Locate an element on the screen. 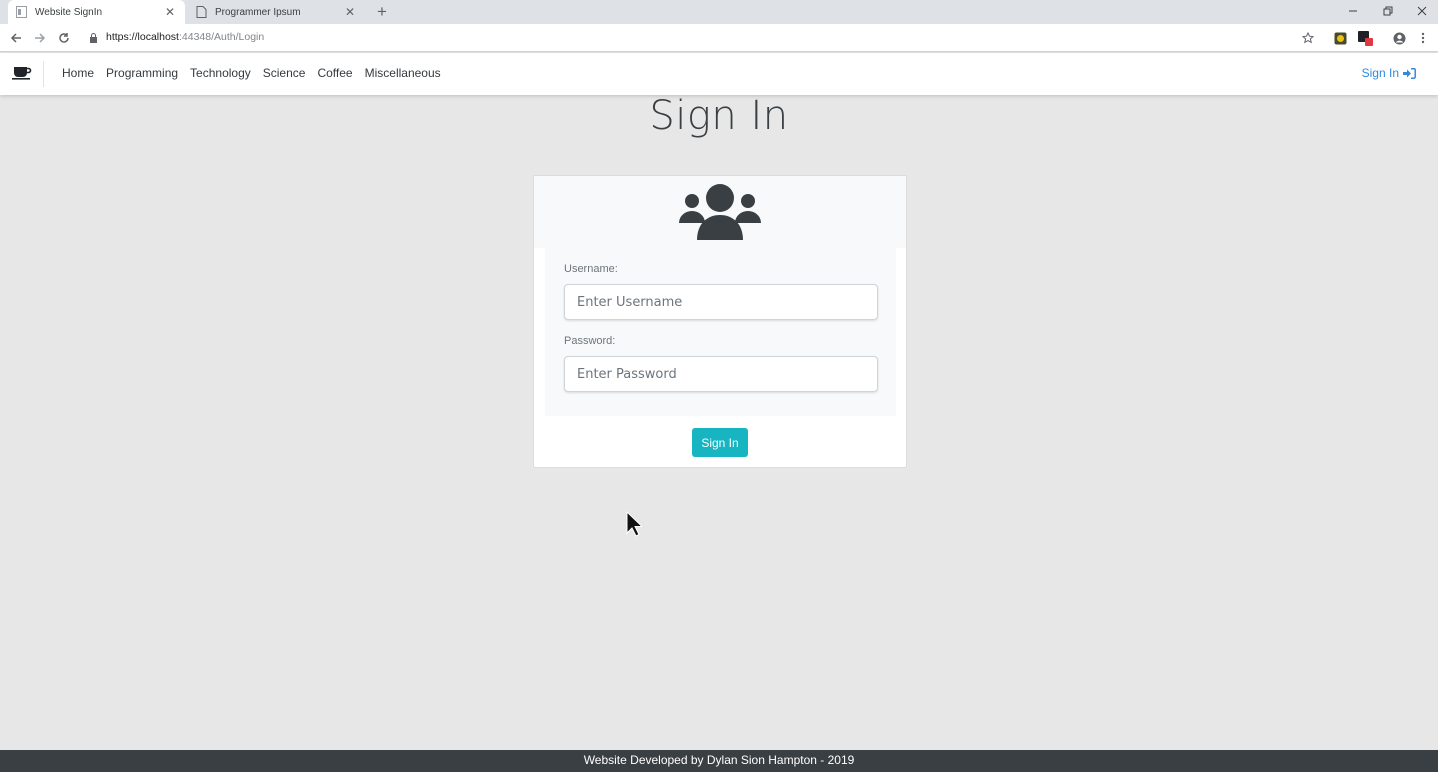  sign-in-icon is located at coordinates (1409, 73).